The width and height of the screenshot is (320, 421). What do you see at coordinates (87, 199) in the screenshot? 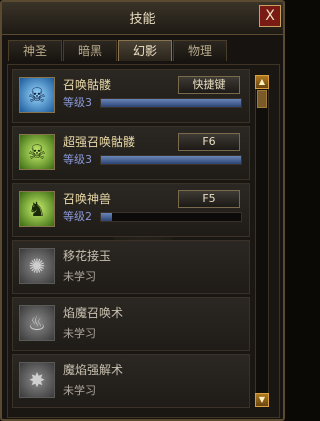
I see `skill-name: 召唤神兽` at bounding box center [87, 199].